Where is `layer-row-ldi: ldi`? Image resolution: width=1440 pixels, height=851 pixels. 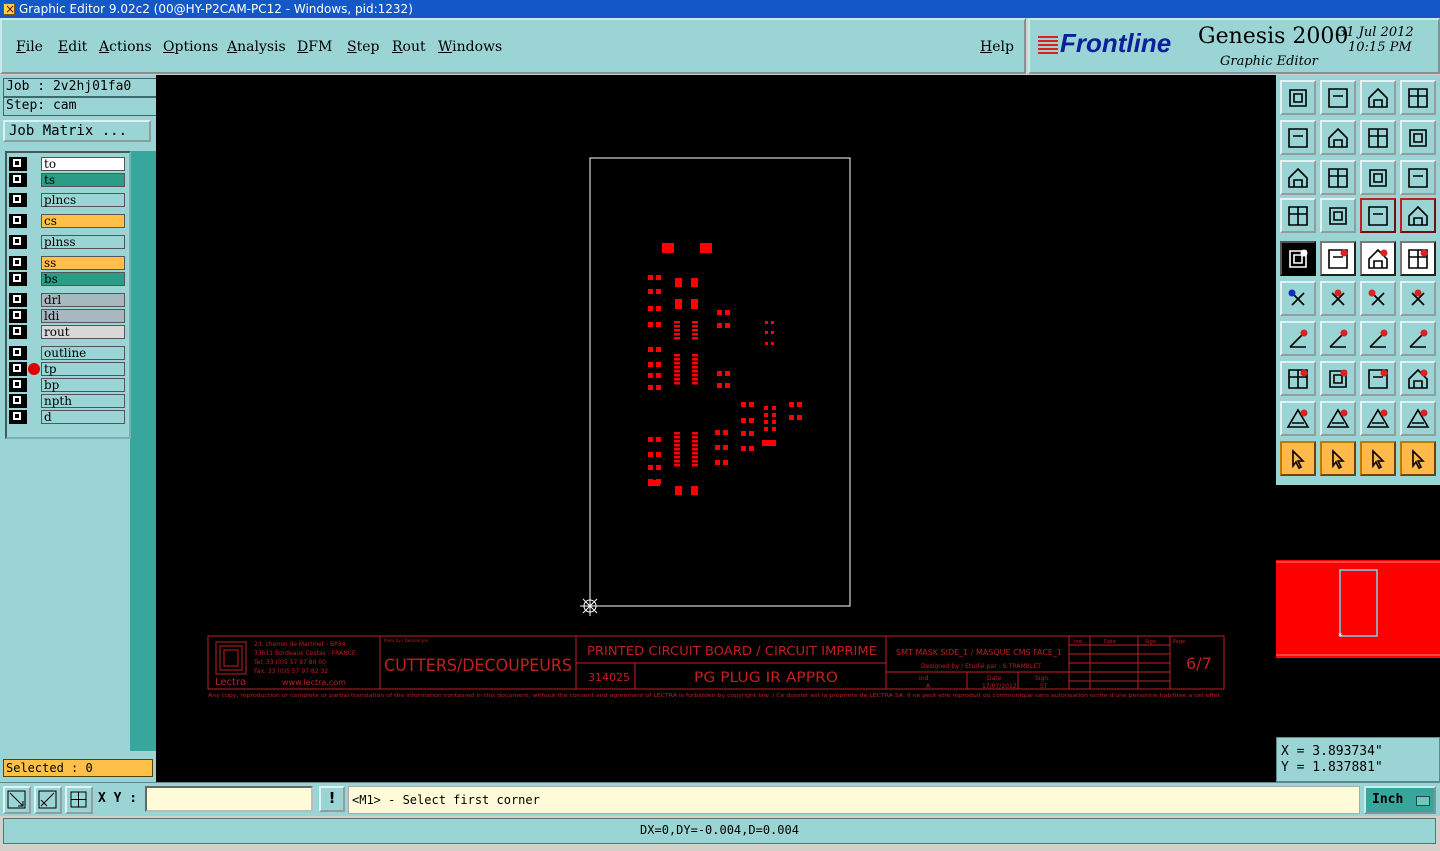
layer-row-ldi: ldi is located at coordinates (67, 316).